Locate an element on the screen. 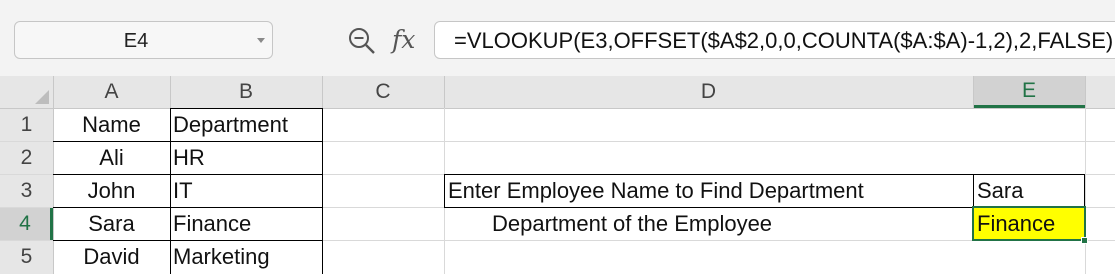  cell-b5: Marketing is located at coordinates (246, 257).